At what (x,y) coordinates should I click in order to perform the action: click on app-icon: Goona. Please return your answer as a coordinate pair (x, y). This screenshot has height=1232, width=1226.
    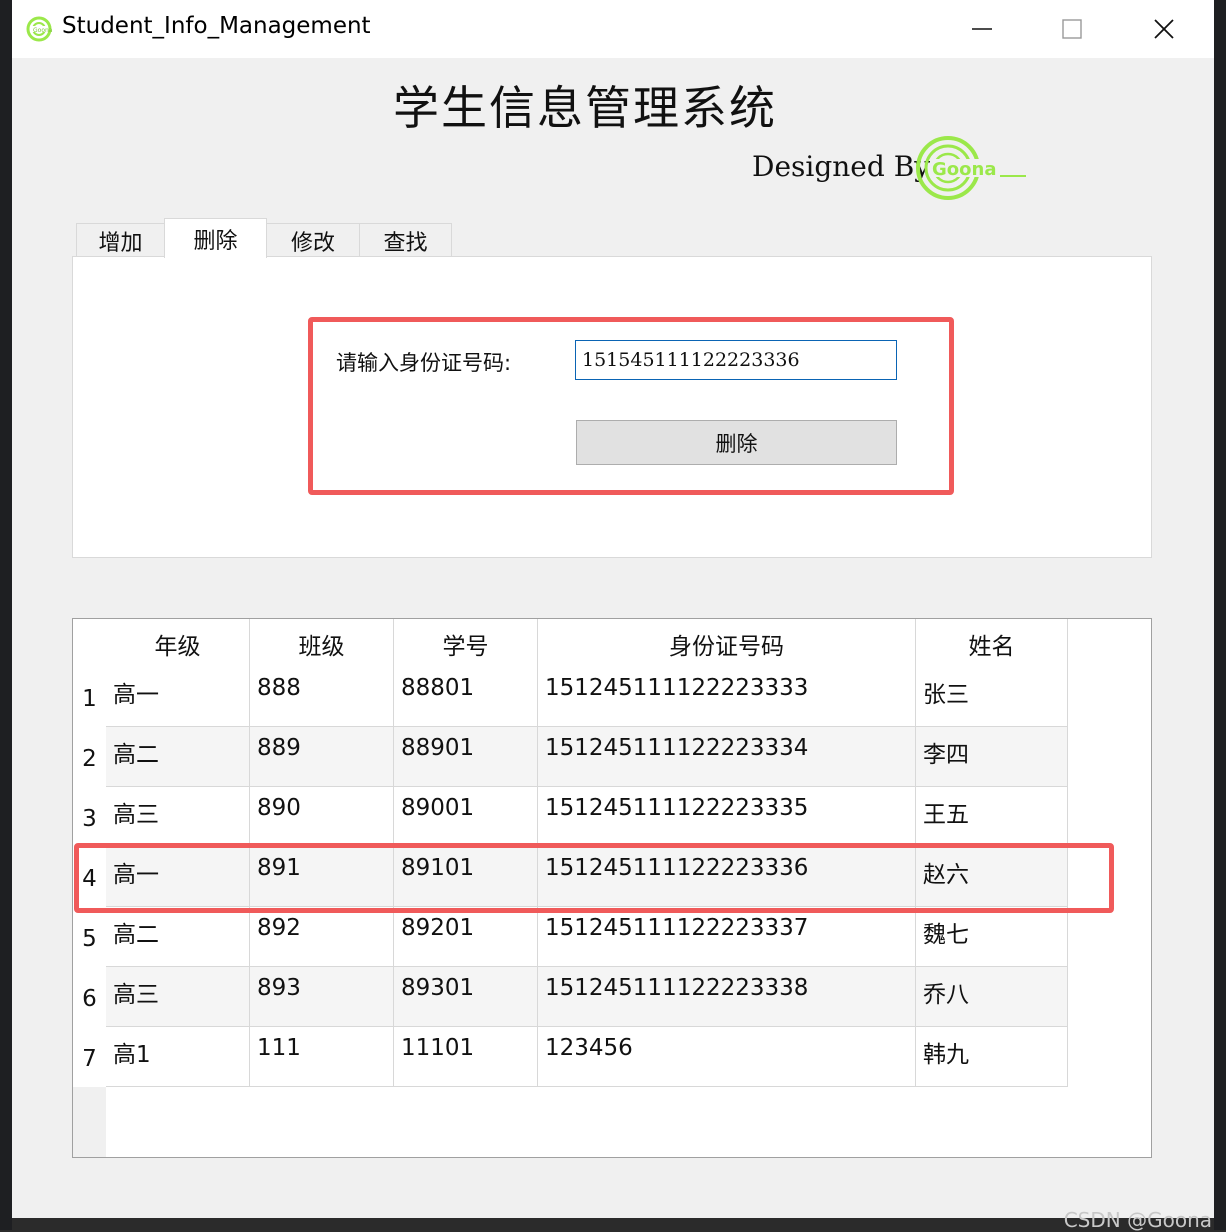
    Looking at the image, I should click on (39, 29).